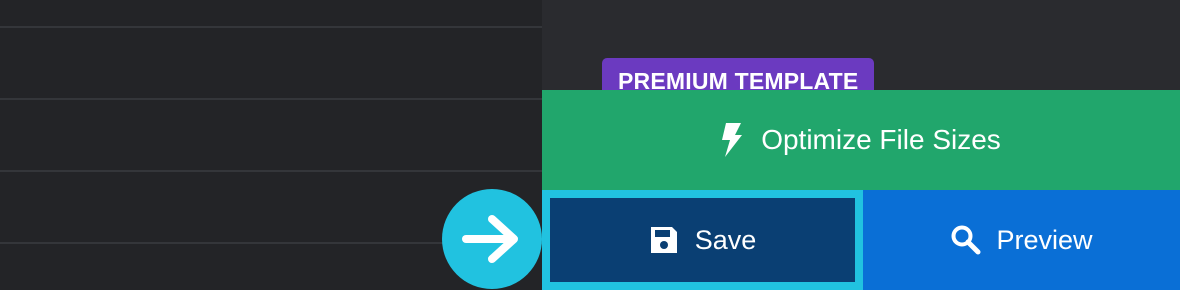 Image resolution: width=1180 pixels, height=290 pixels. What do you see at coordinates (664, 240) in the screenshot?
I see `floppy-disk-icon` at bounding box center [664, 240].